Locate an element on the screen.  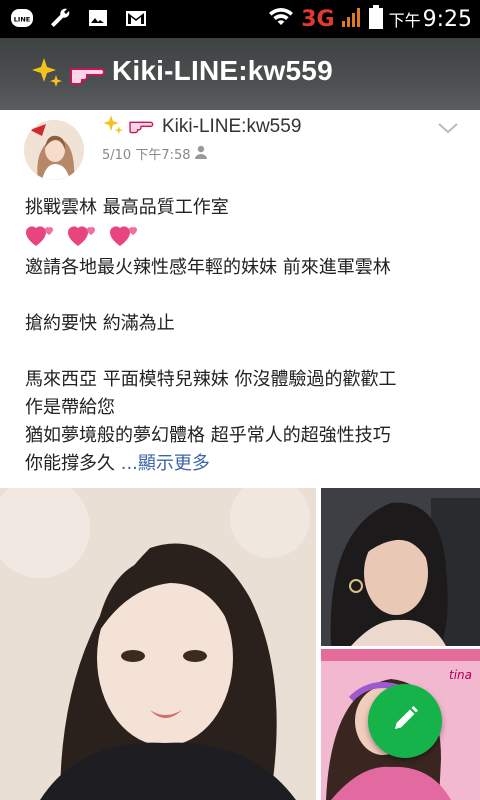
avatar is located at coordinates (54, 150).